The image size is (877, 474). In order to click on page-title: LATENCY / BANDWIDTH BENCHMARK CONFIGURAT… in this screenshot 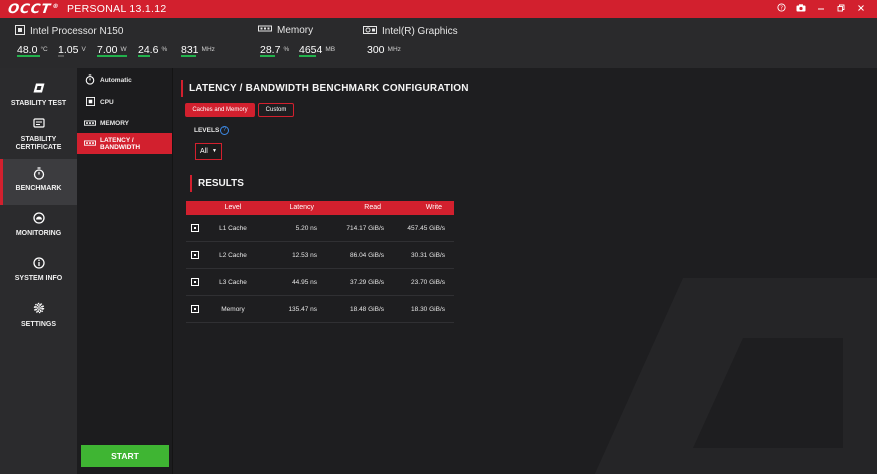, I will do `click(329, 88)`.